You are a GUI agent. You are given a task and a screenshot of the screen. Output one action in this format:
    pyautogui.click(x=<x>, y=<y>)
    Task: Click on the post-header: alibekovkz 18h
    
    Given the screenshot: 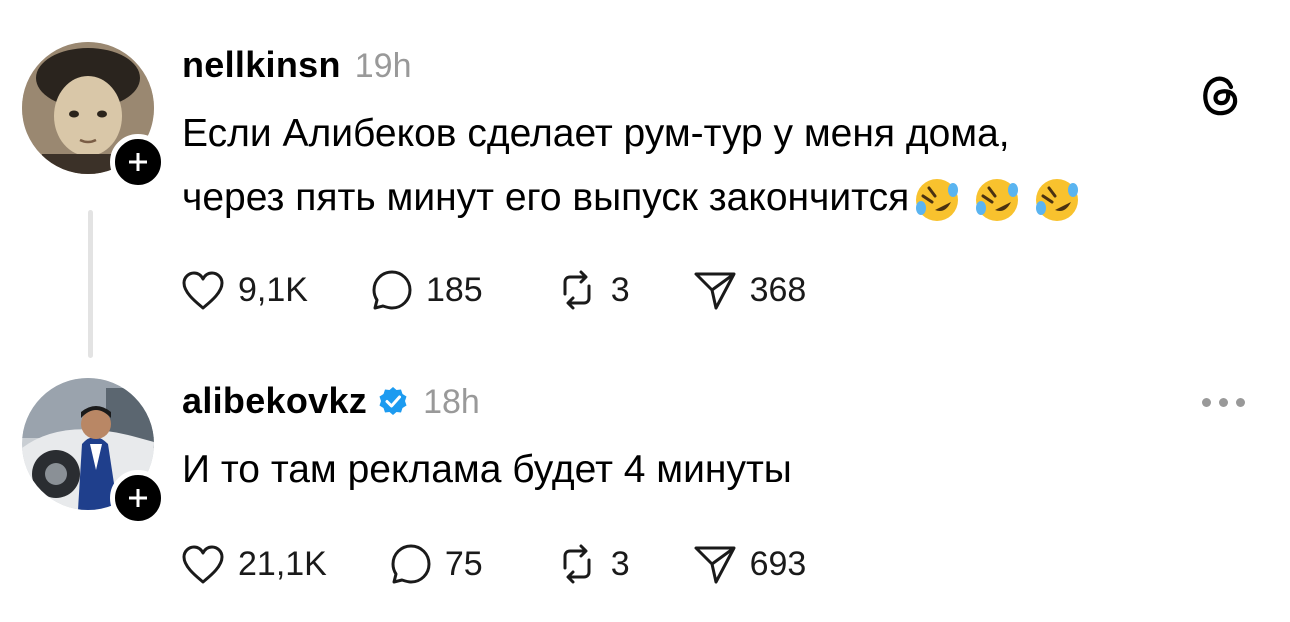 What is the action you would take?
    pyautogui.click(x=331, y=401)
    